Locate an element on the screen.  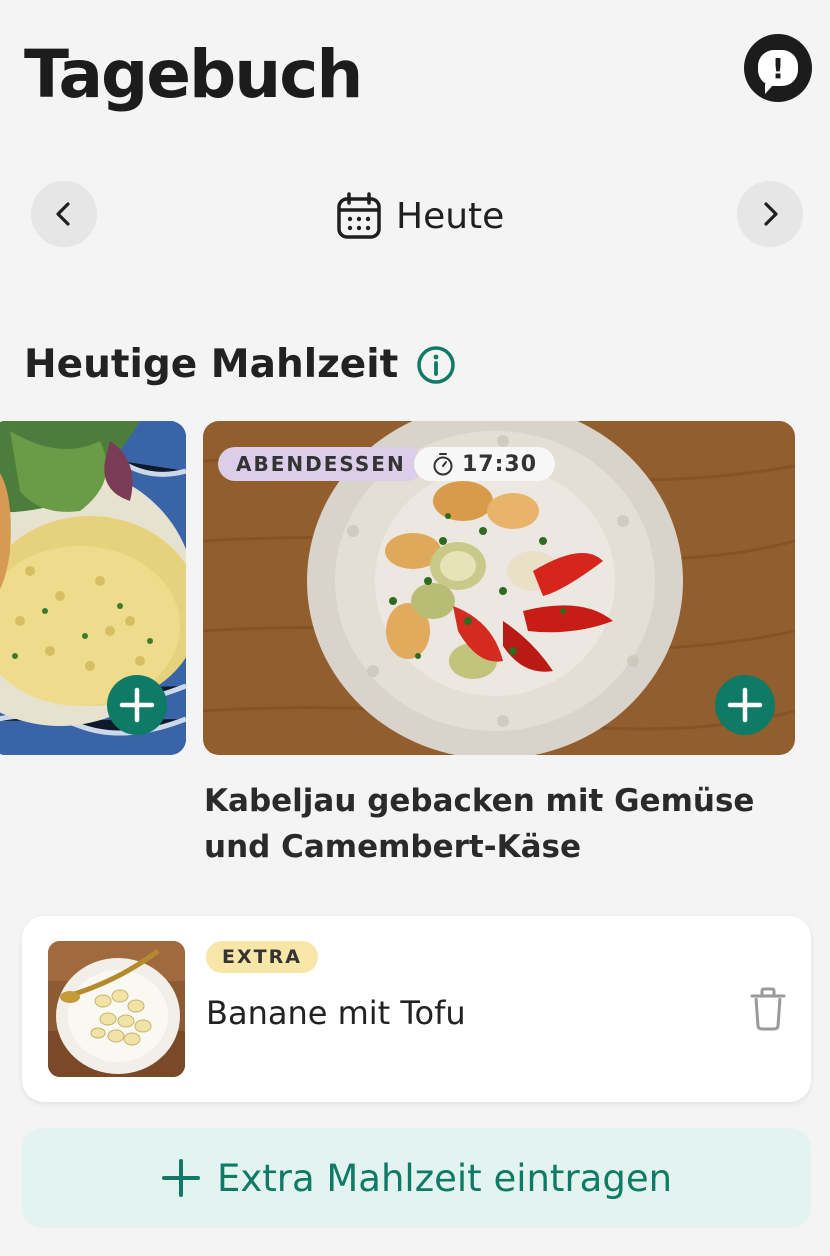
trash-icon is located at coordinates (768, 1009).